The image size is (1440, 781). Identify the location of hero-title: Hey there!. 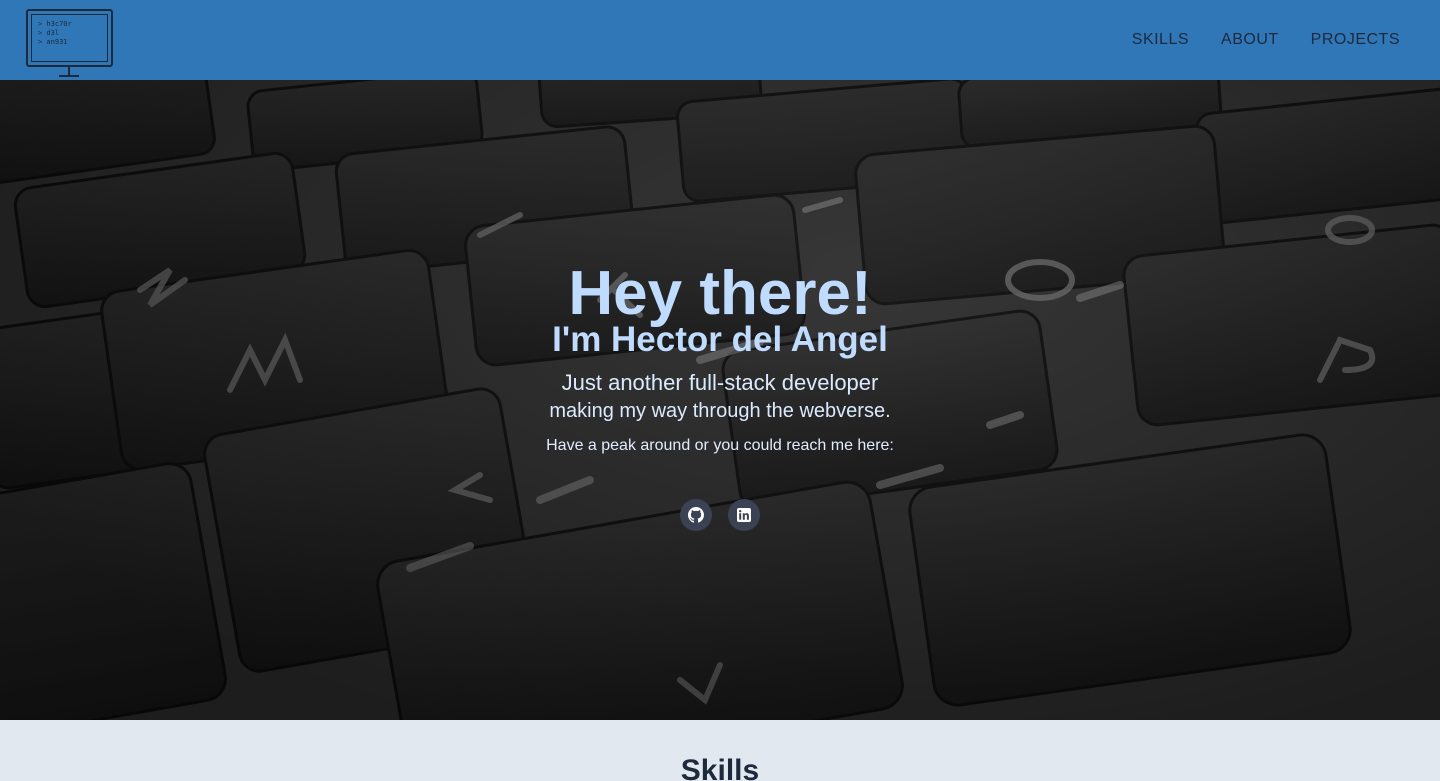
(720, 293).